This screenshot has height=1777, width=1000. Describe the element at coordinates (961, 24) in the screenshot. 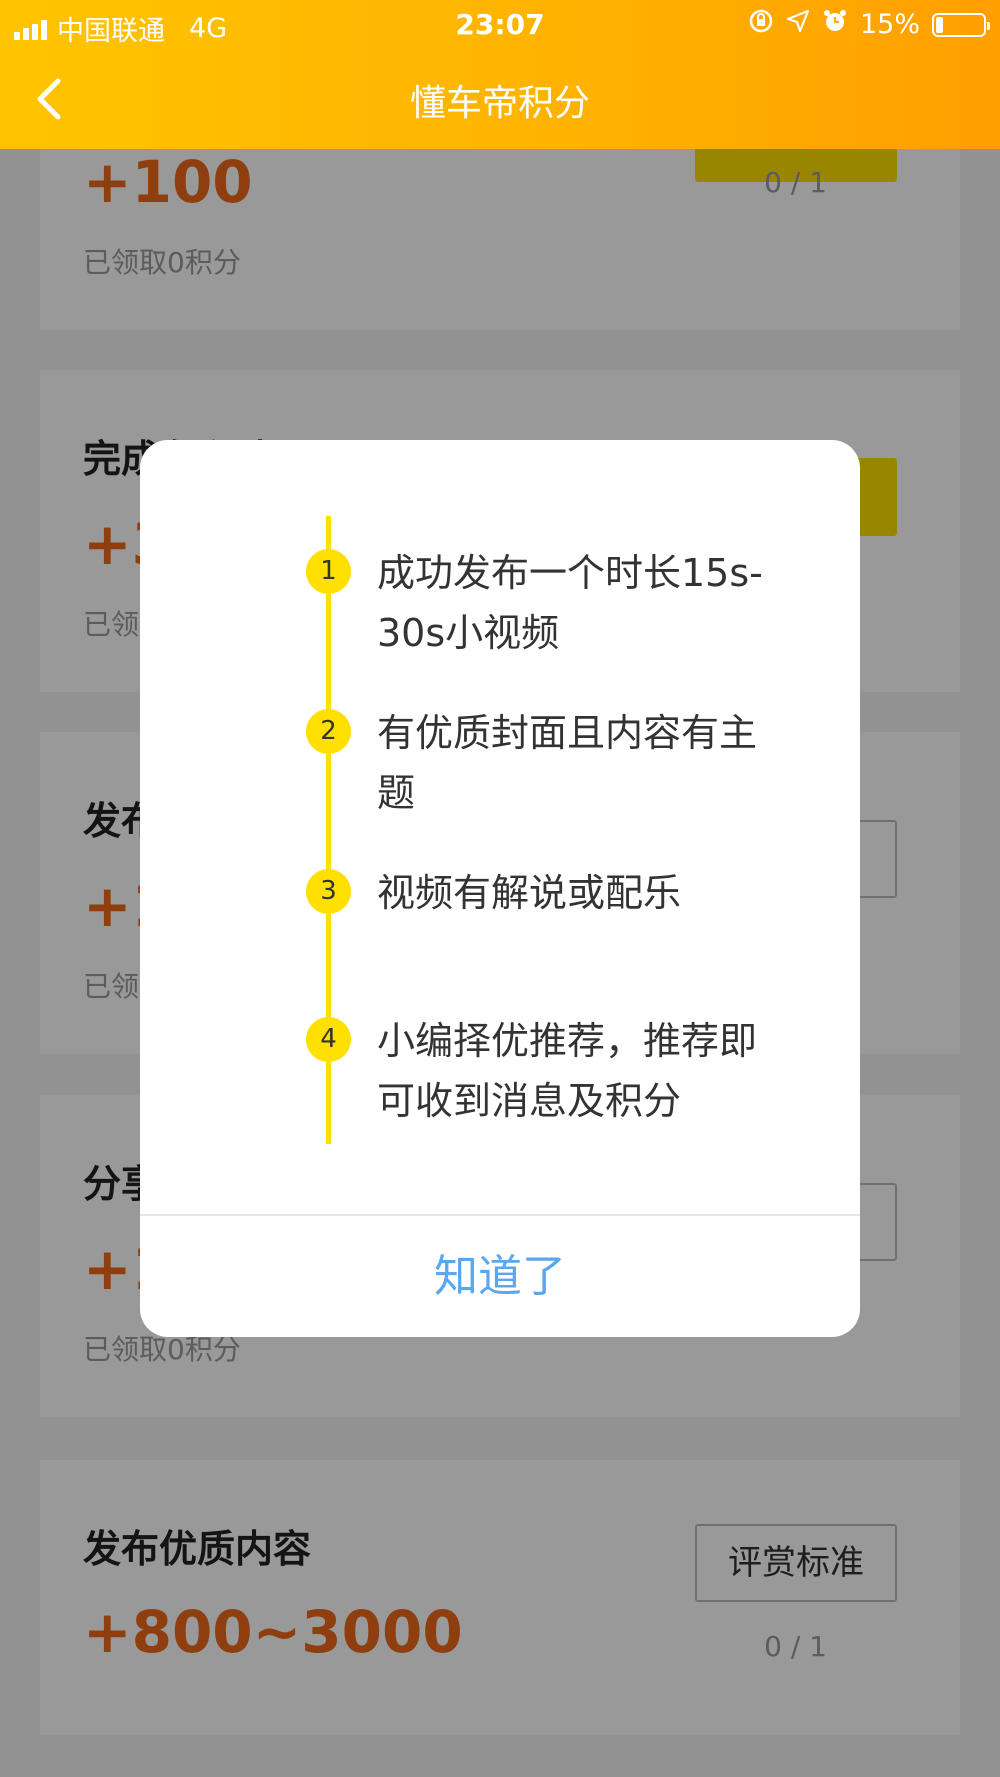

I see `battery-icon` at that location.